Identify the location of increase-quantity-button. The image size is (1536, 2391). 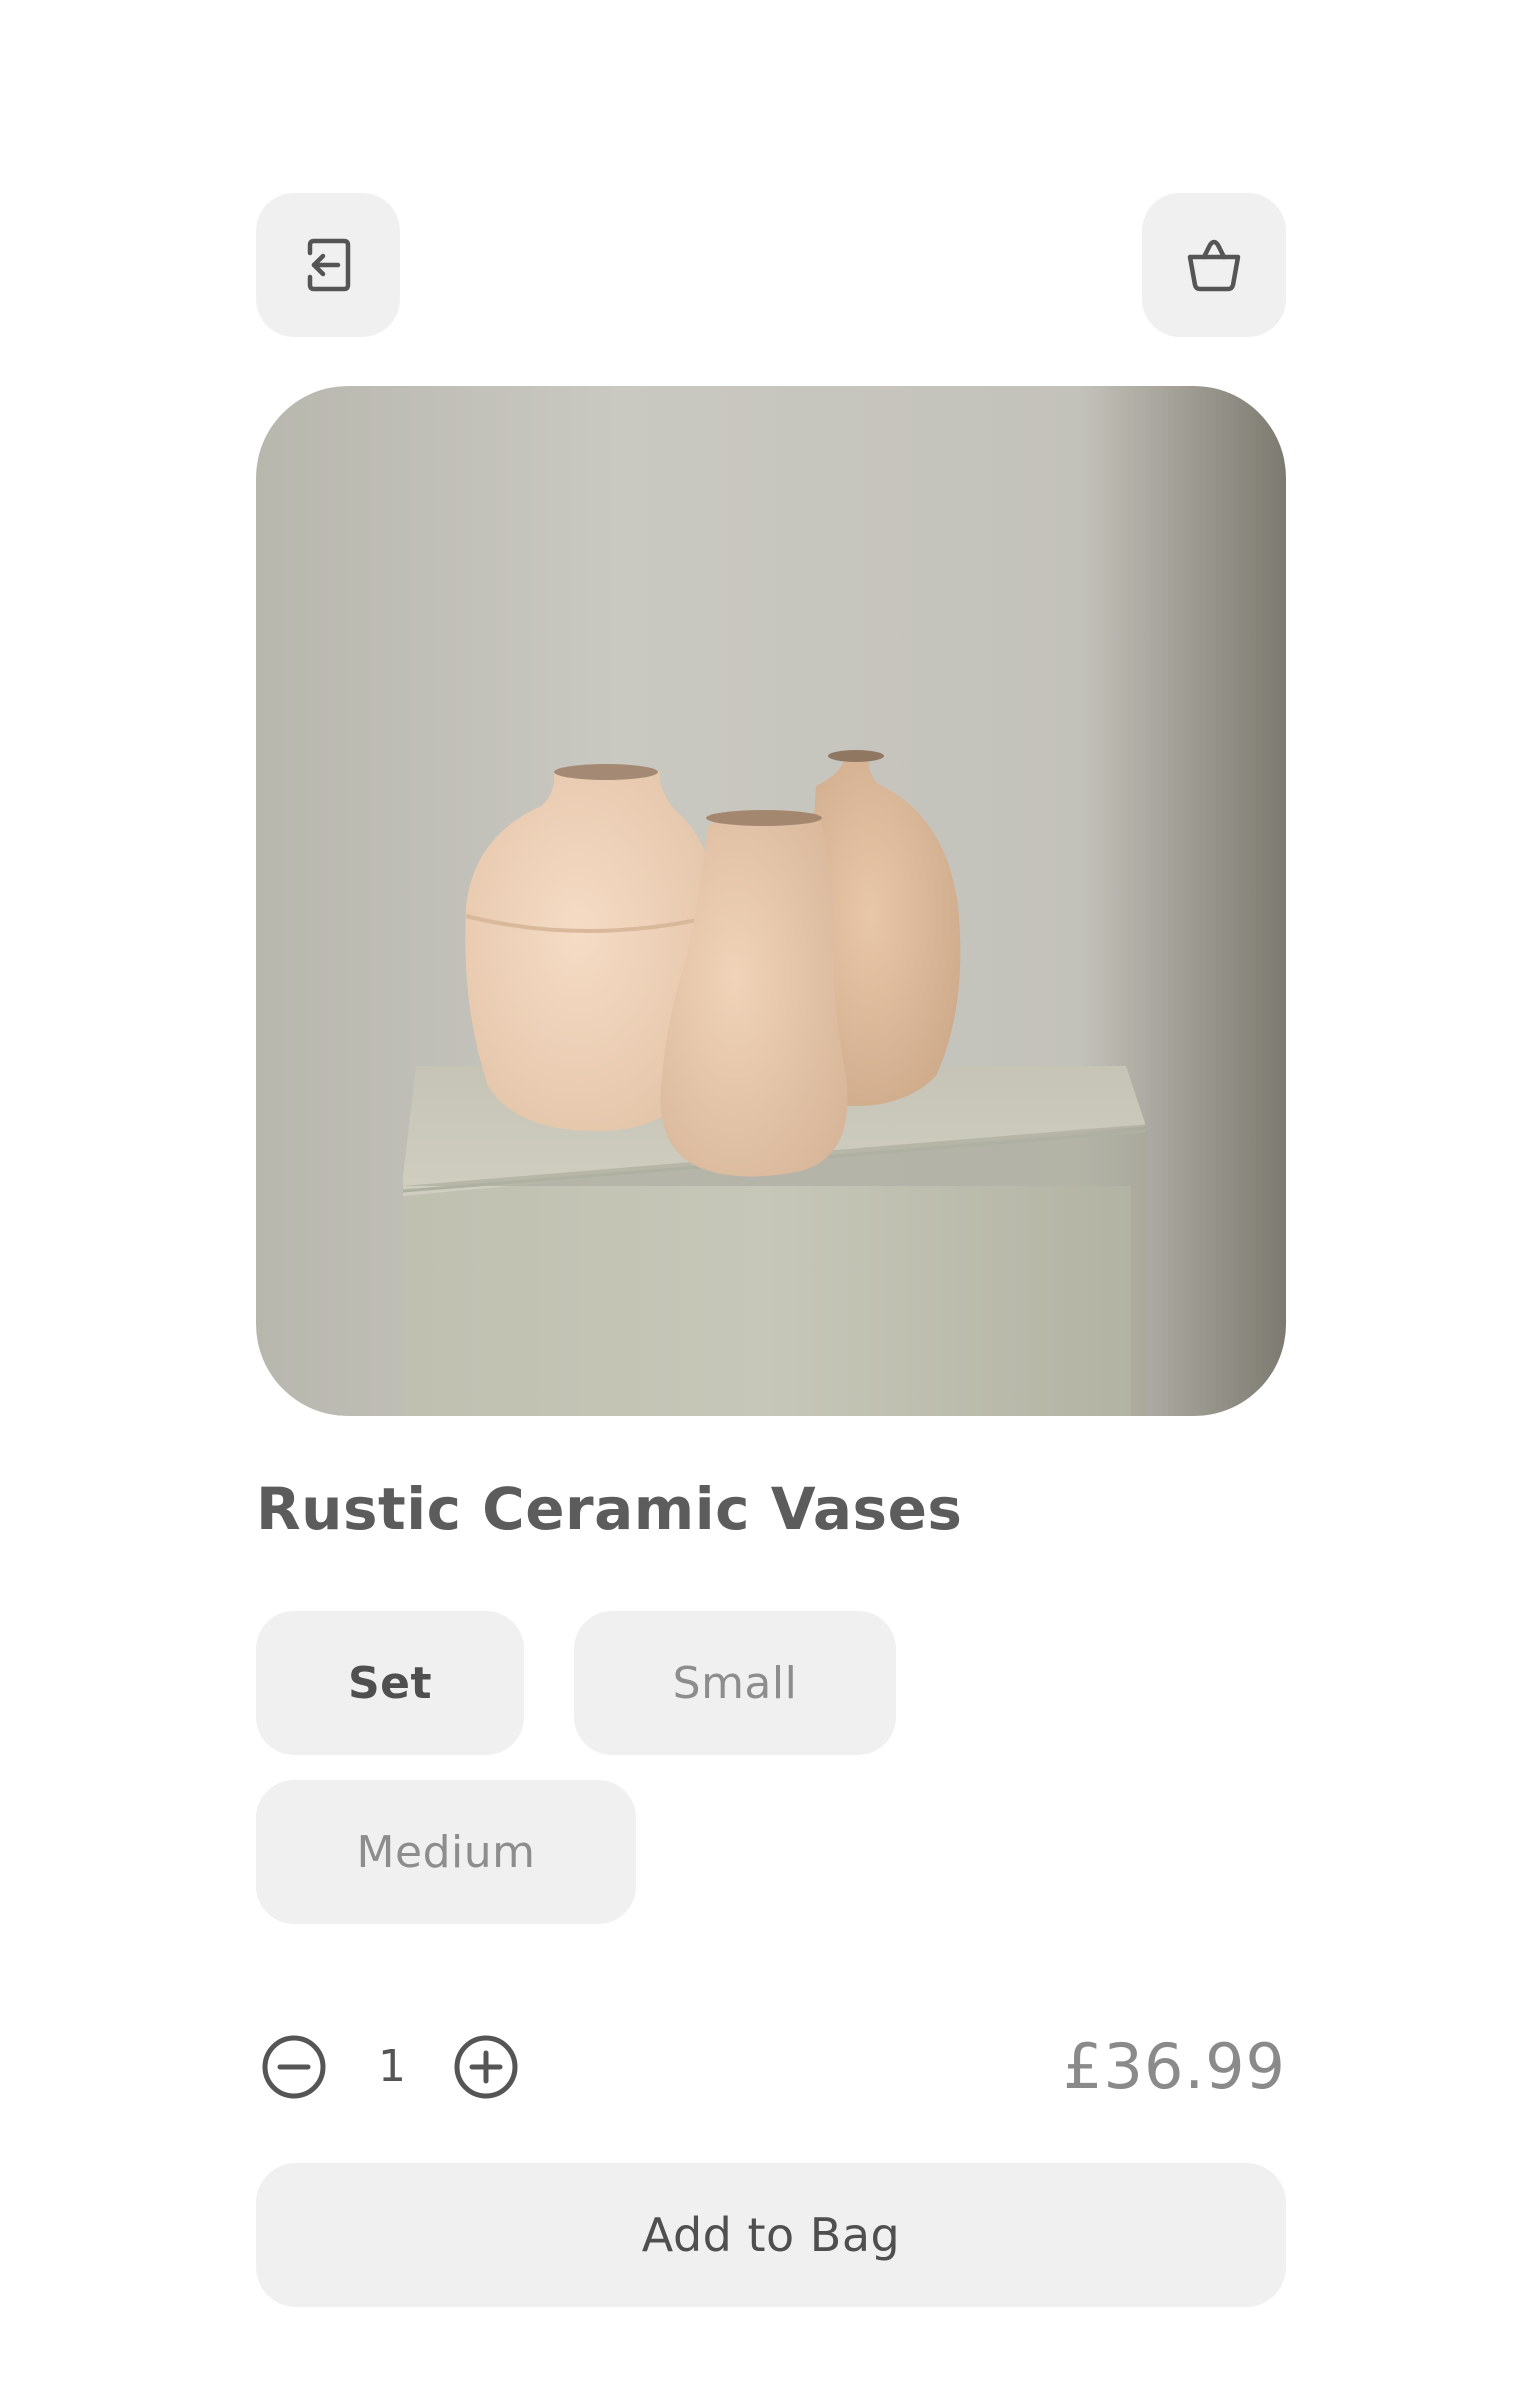
(486, 2067).